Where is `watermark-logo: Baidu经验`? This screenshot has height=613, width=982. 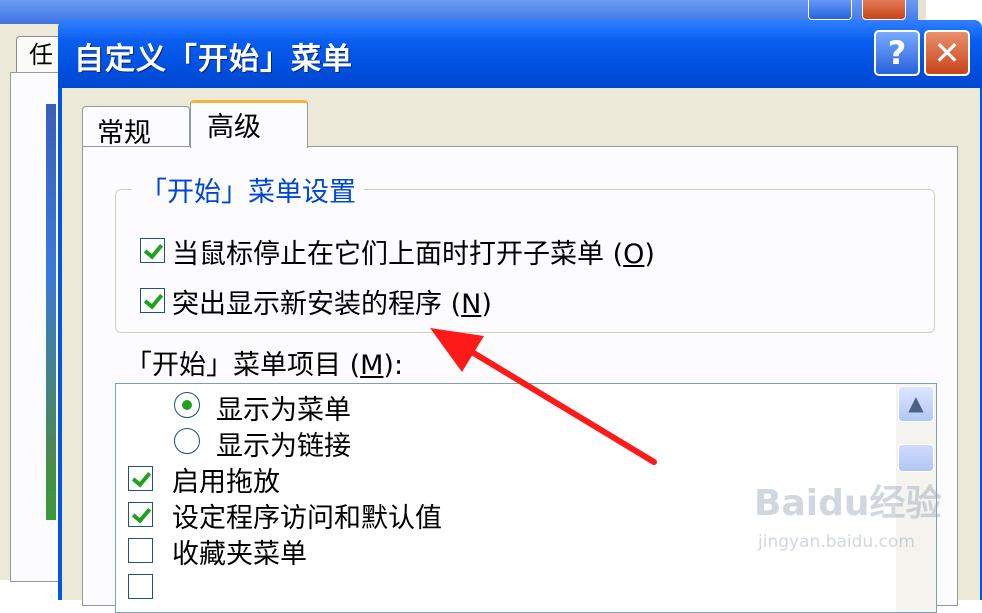
watermark-logo: Baidu经验 is located at coordinates (848, 503).